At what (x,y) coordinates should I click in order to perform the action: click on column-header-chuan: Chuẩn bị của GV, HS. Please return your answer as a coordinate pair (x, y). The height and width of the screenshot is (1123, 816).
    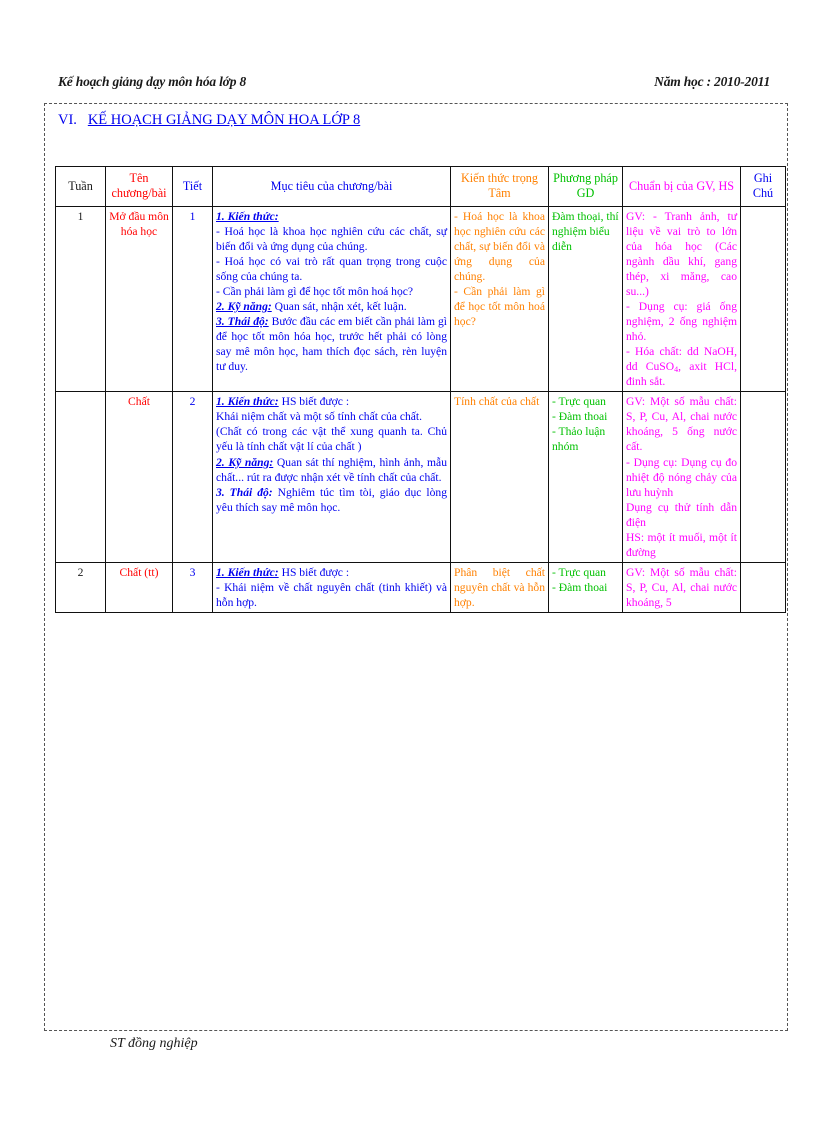
    Looking at the image, I should click on (681, 186).